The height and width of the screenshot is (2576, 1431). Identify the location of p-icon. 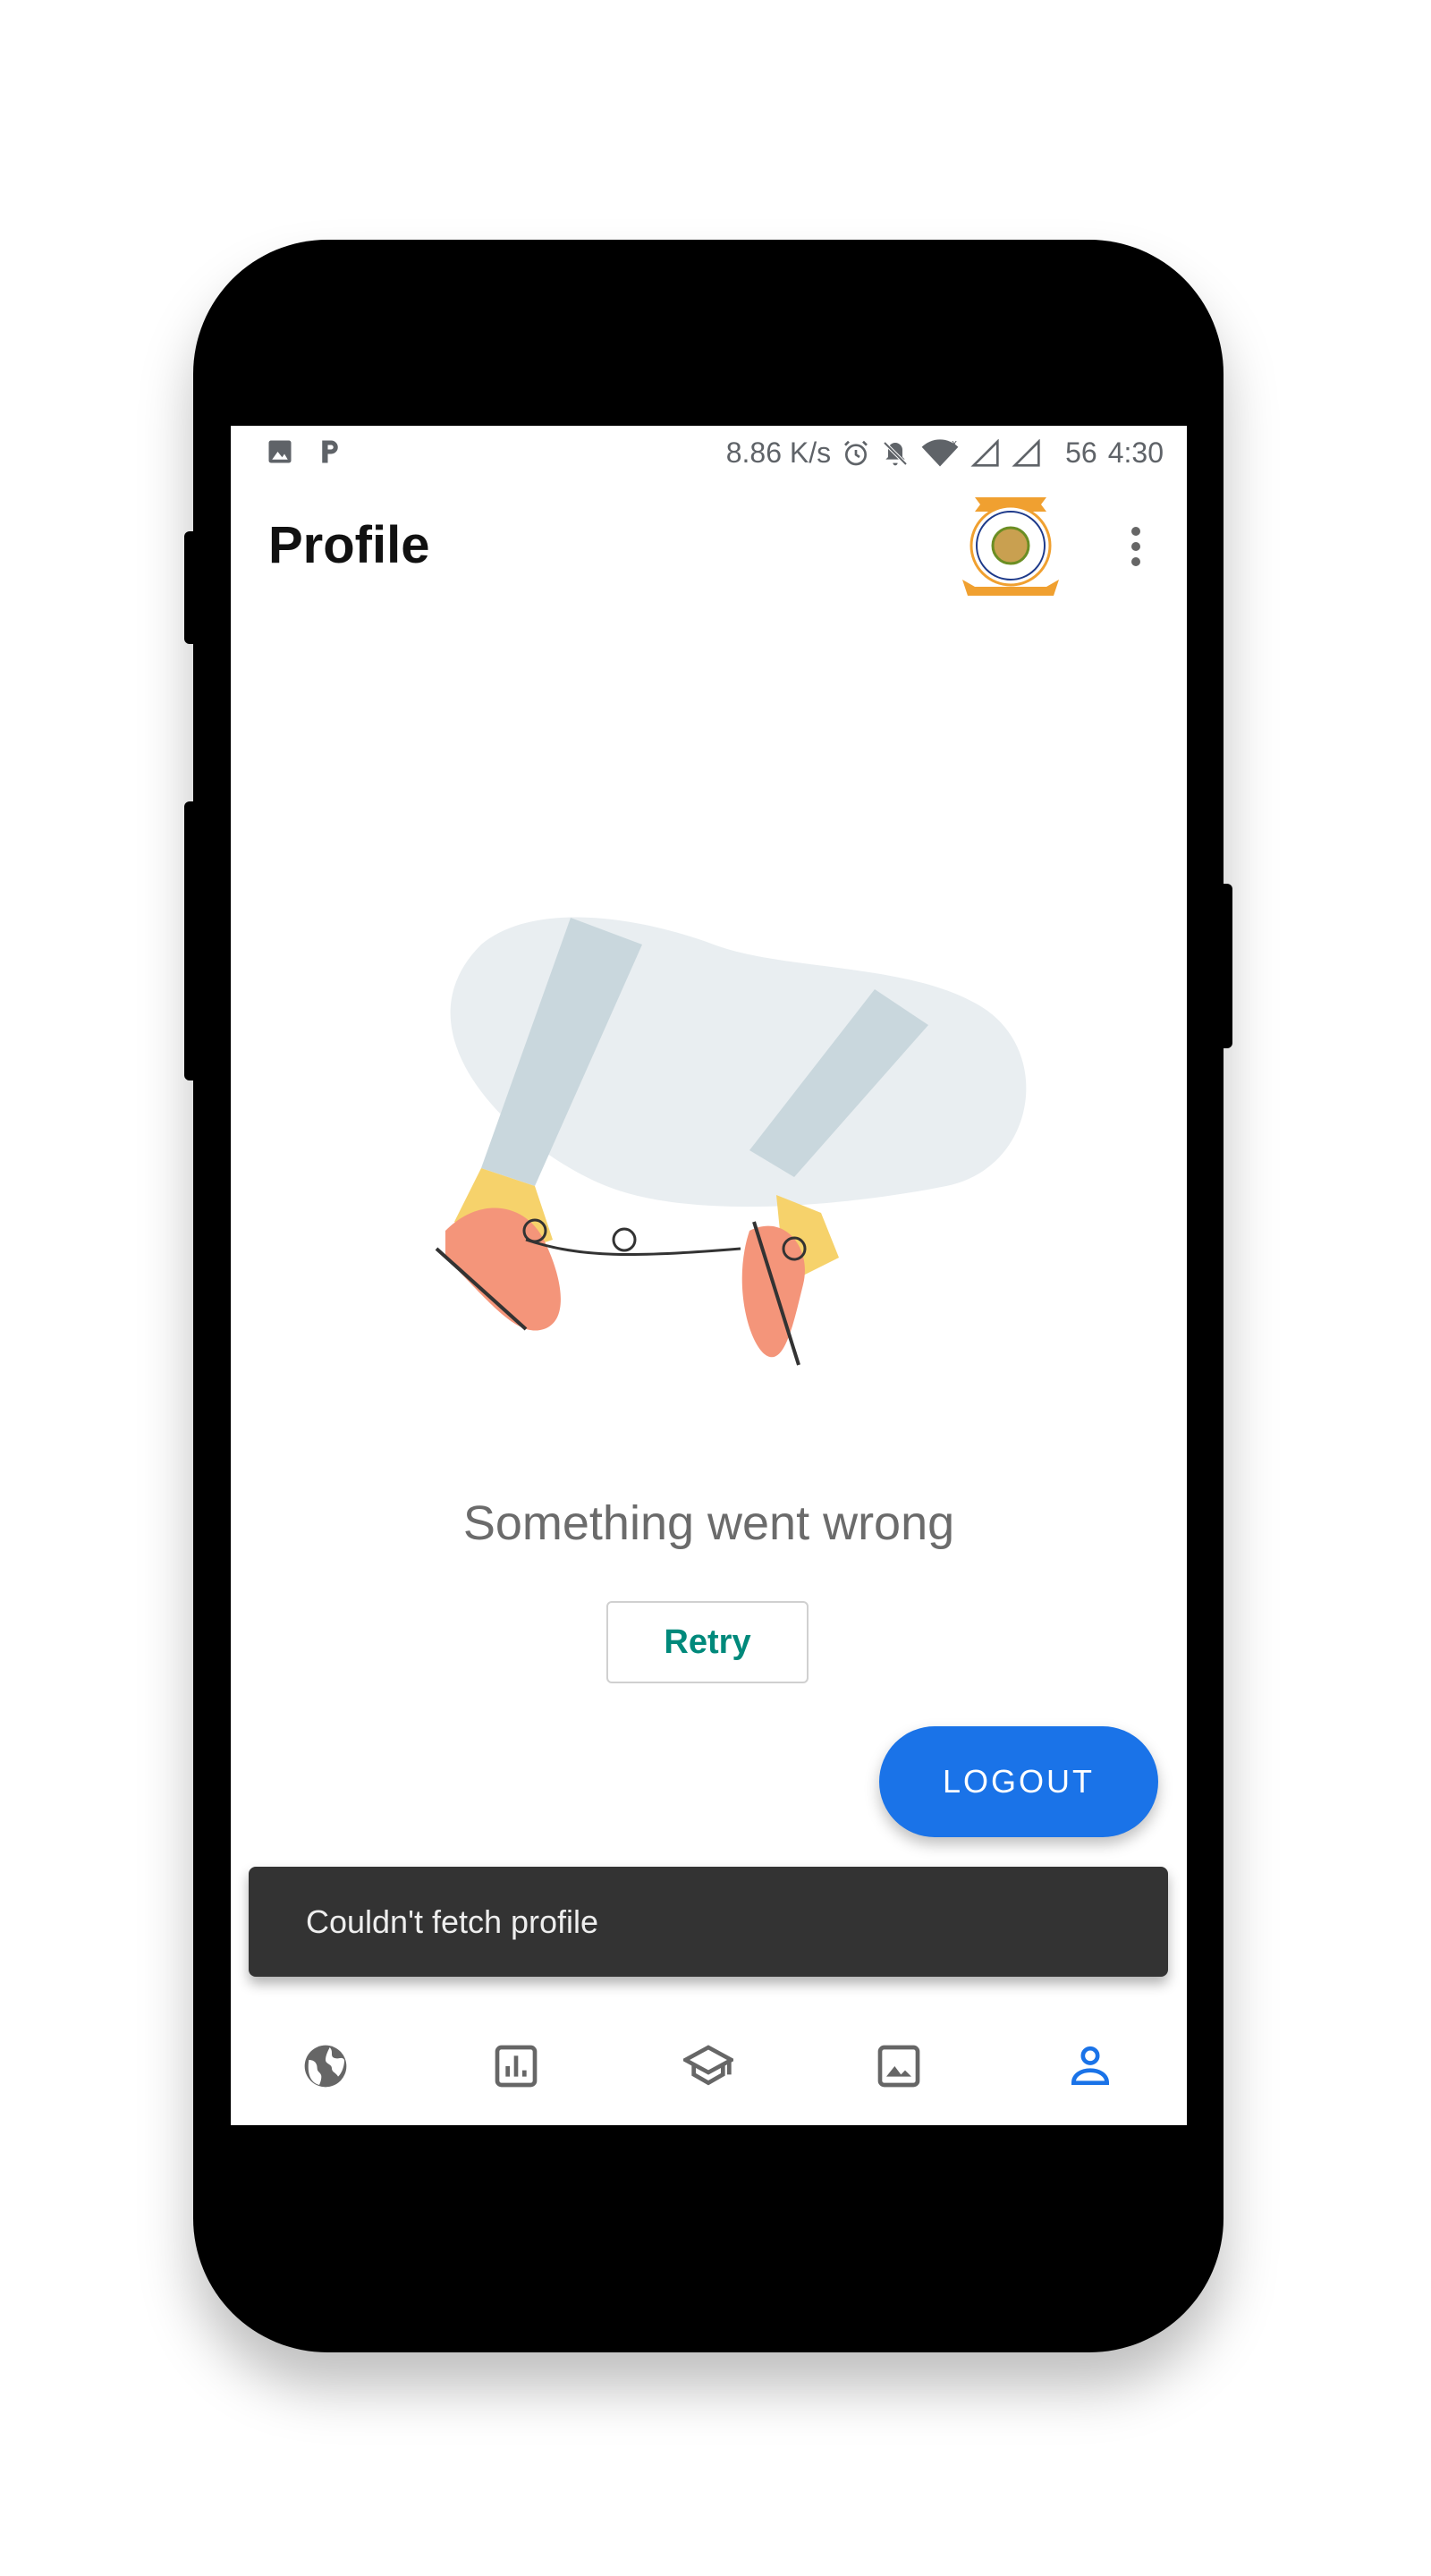
(330, 451).